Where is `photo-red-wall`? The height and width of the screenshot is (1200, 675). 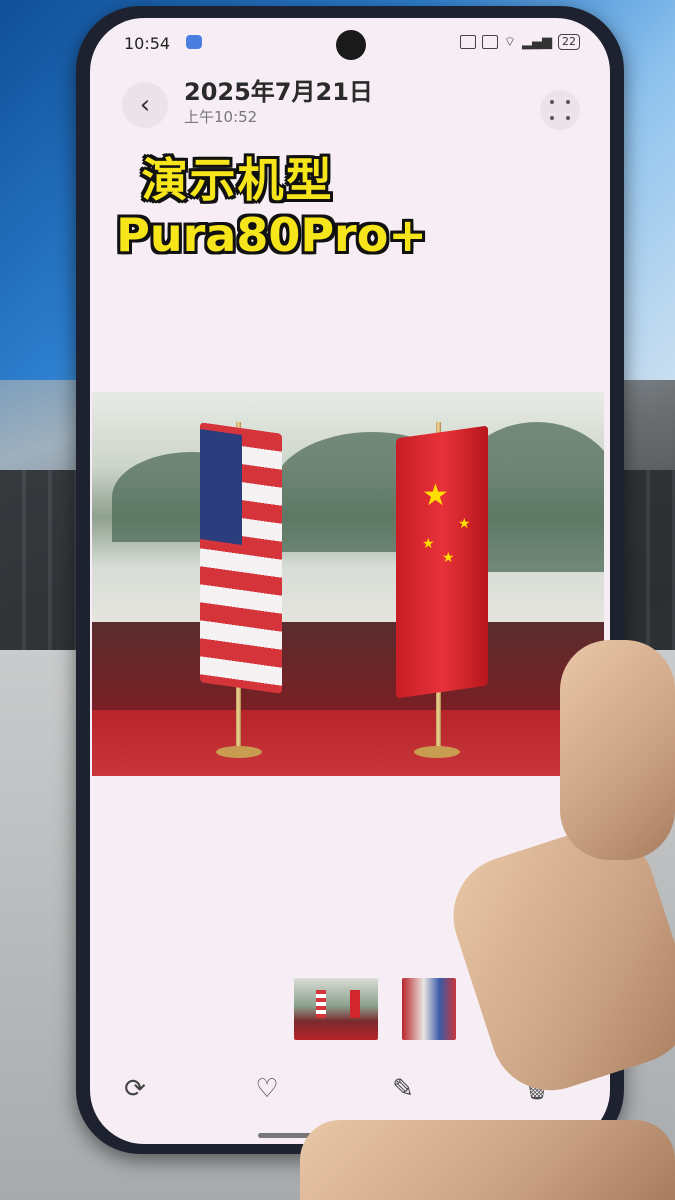
photo-red-wall is located at coordinates (348, 667).